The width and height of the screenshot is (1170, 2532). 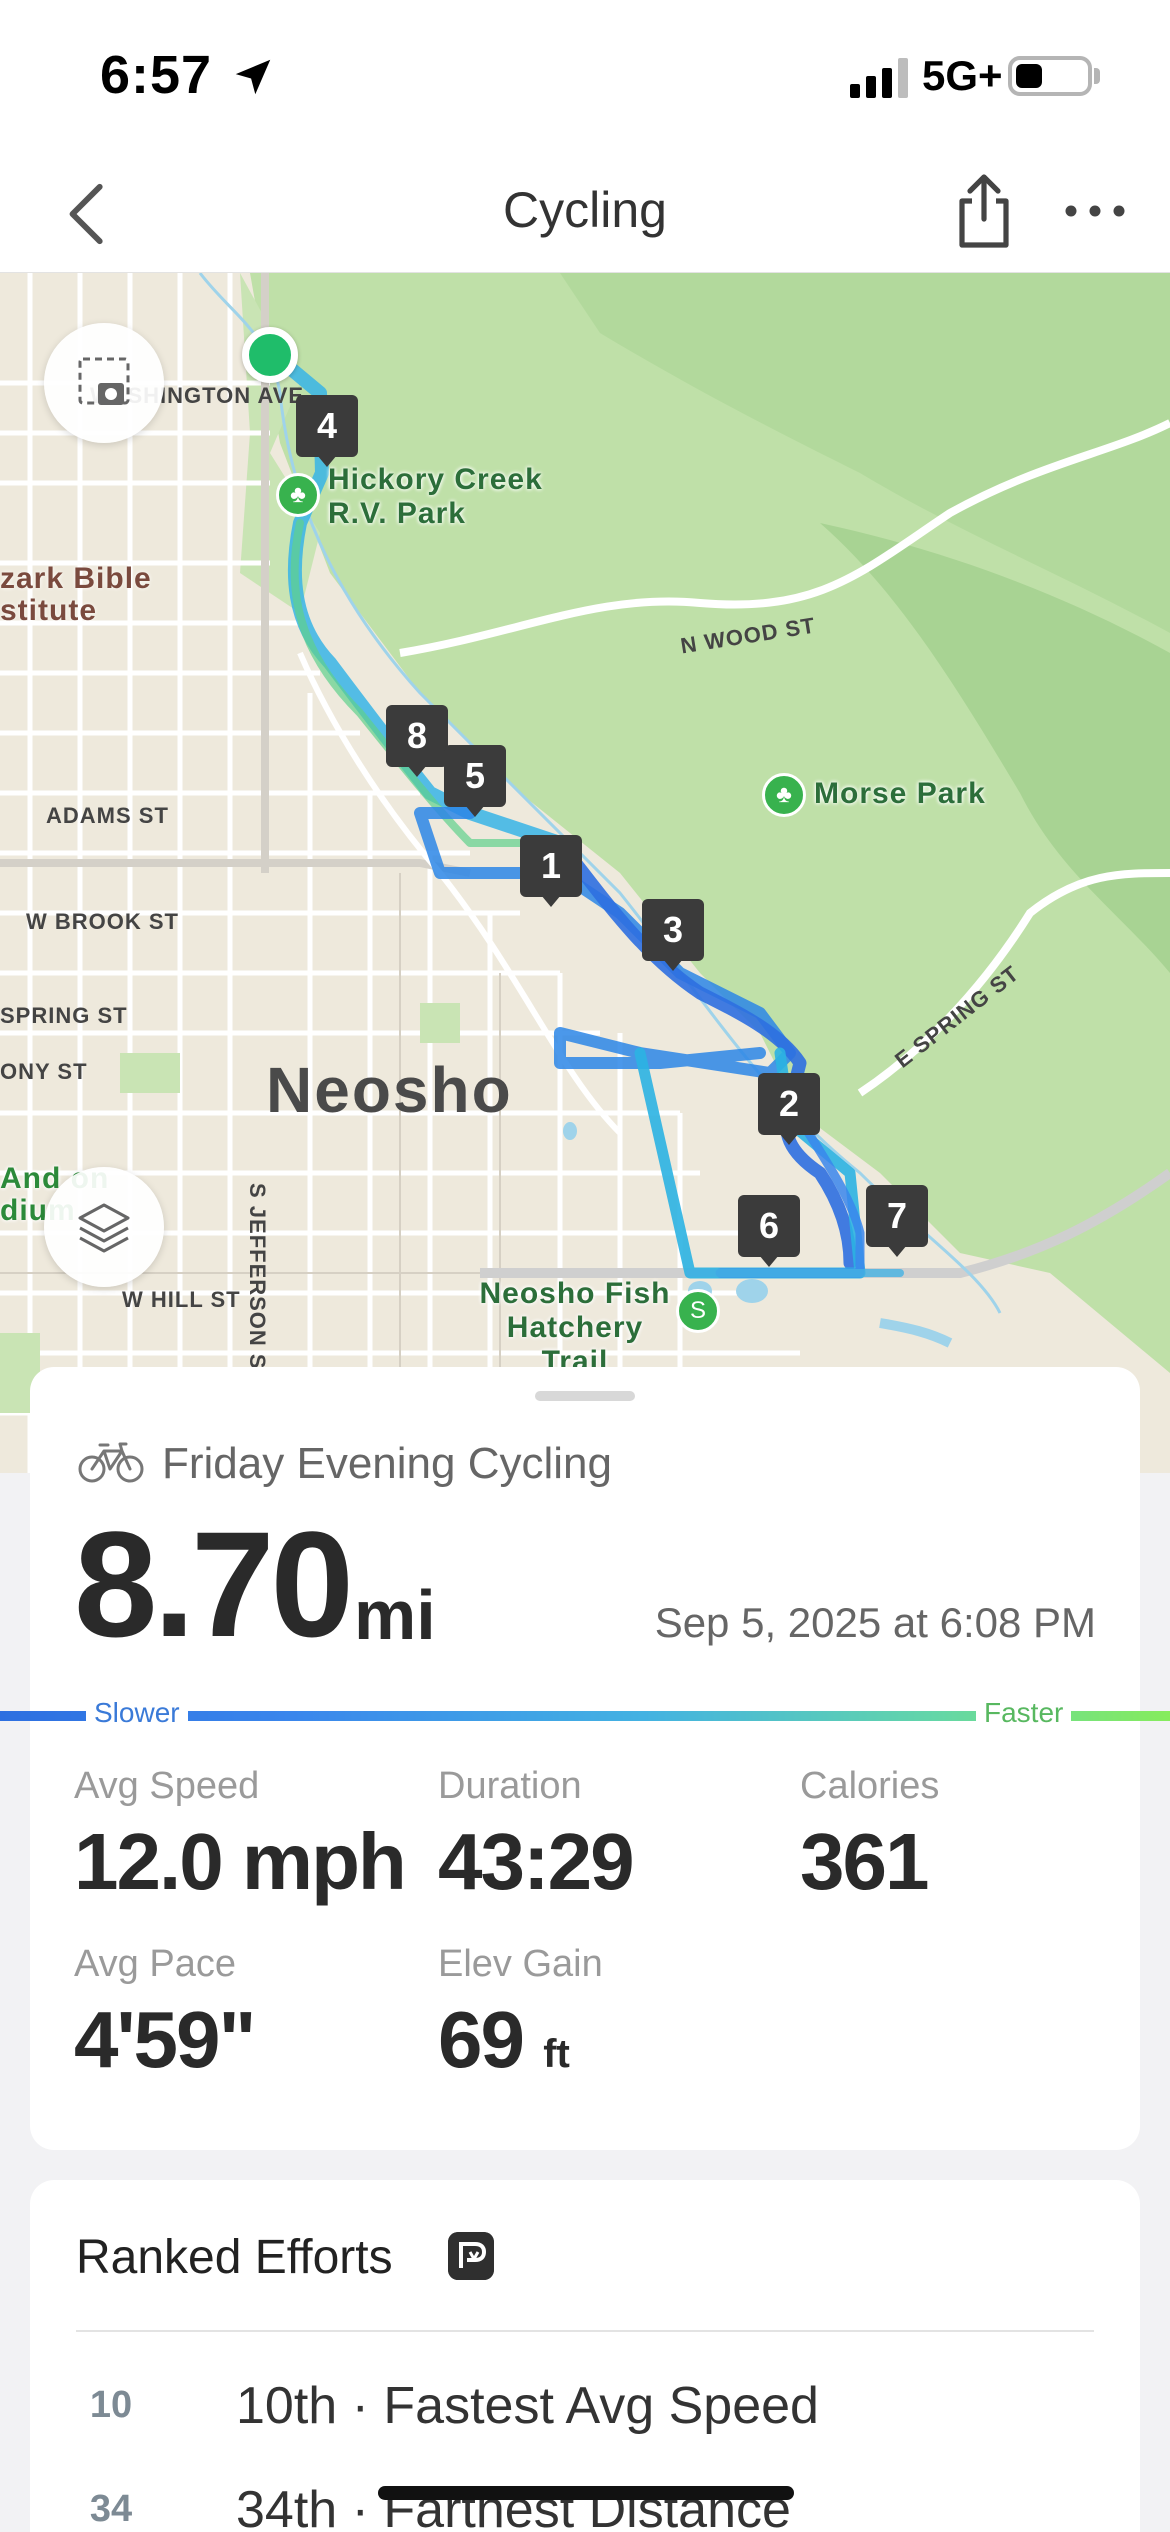 What do you see at coordinates (90, 214) in the screenshot?
I see `chevron-left-icon` at bounding box center [90, 214].